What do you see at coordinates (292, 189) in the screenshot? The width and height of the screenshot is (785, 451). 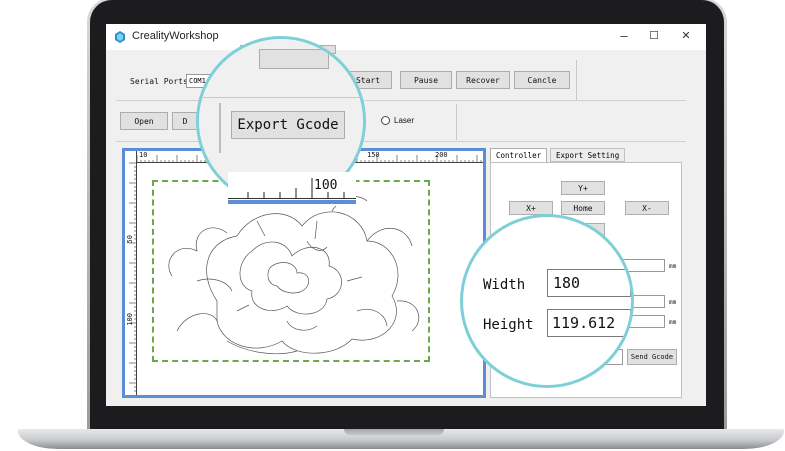 I see `zoom-ruler-inset: 100` at bounding box center [292, 189].